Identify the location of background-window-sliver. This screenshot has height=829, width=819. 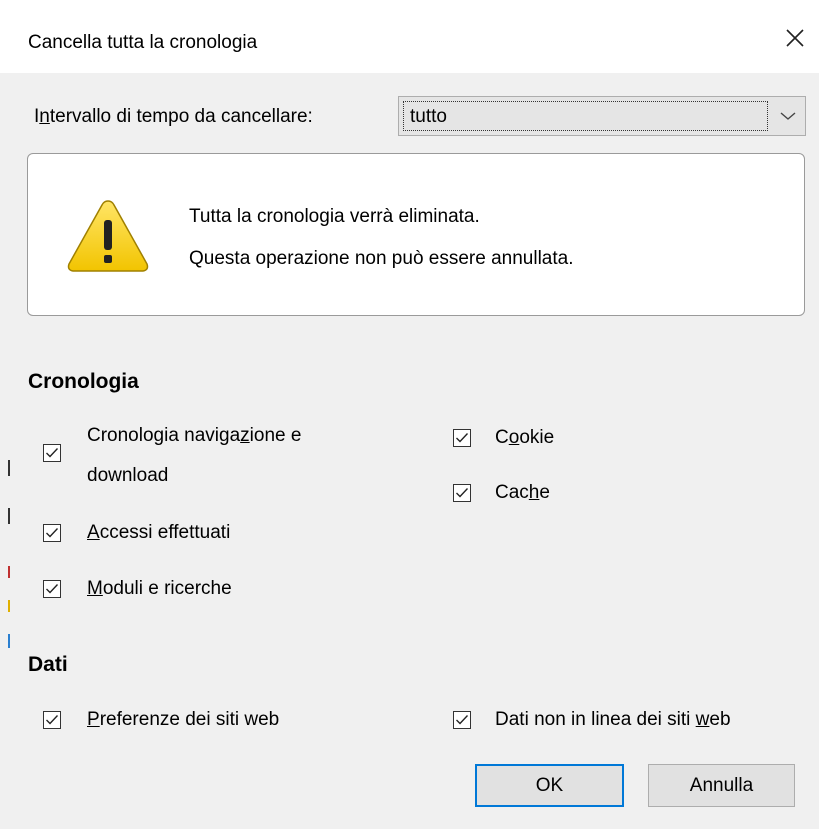
(409, 6).